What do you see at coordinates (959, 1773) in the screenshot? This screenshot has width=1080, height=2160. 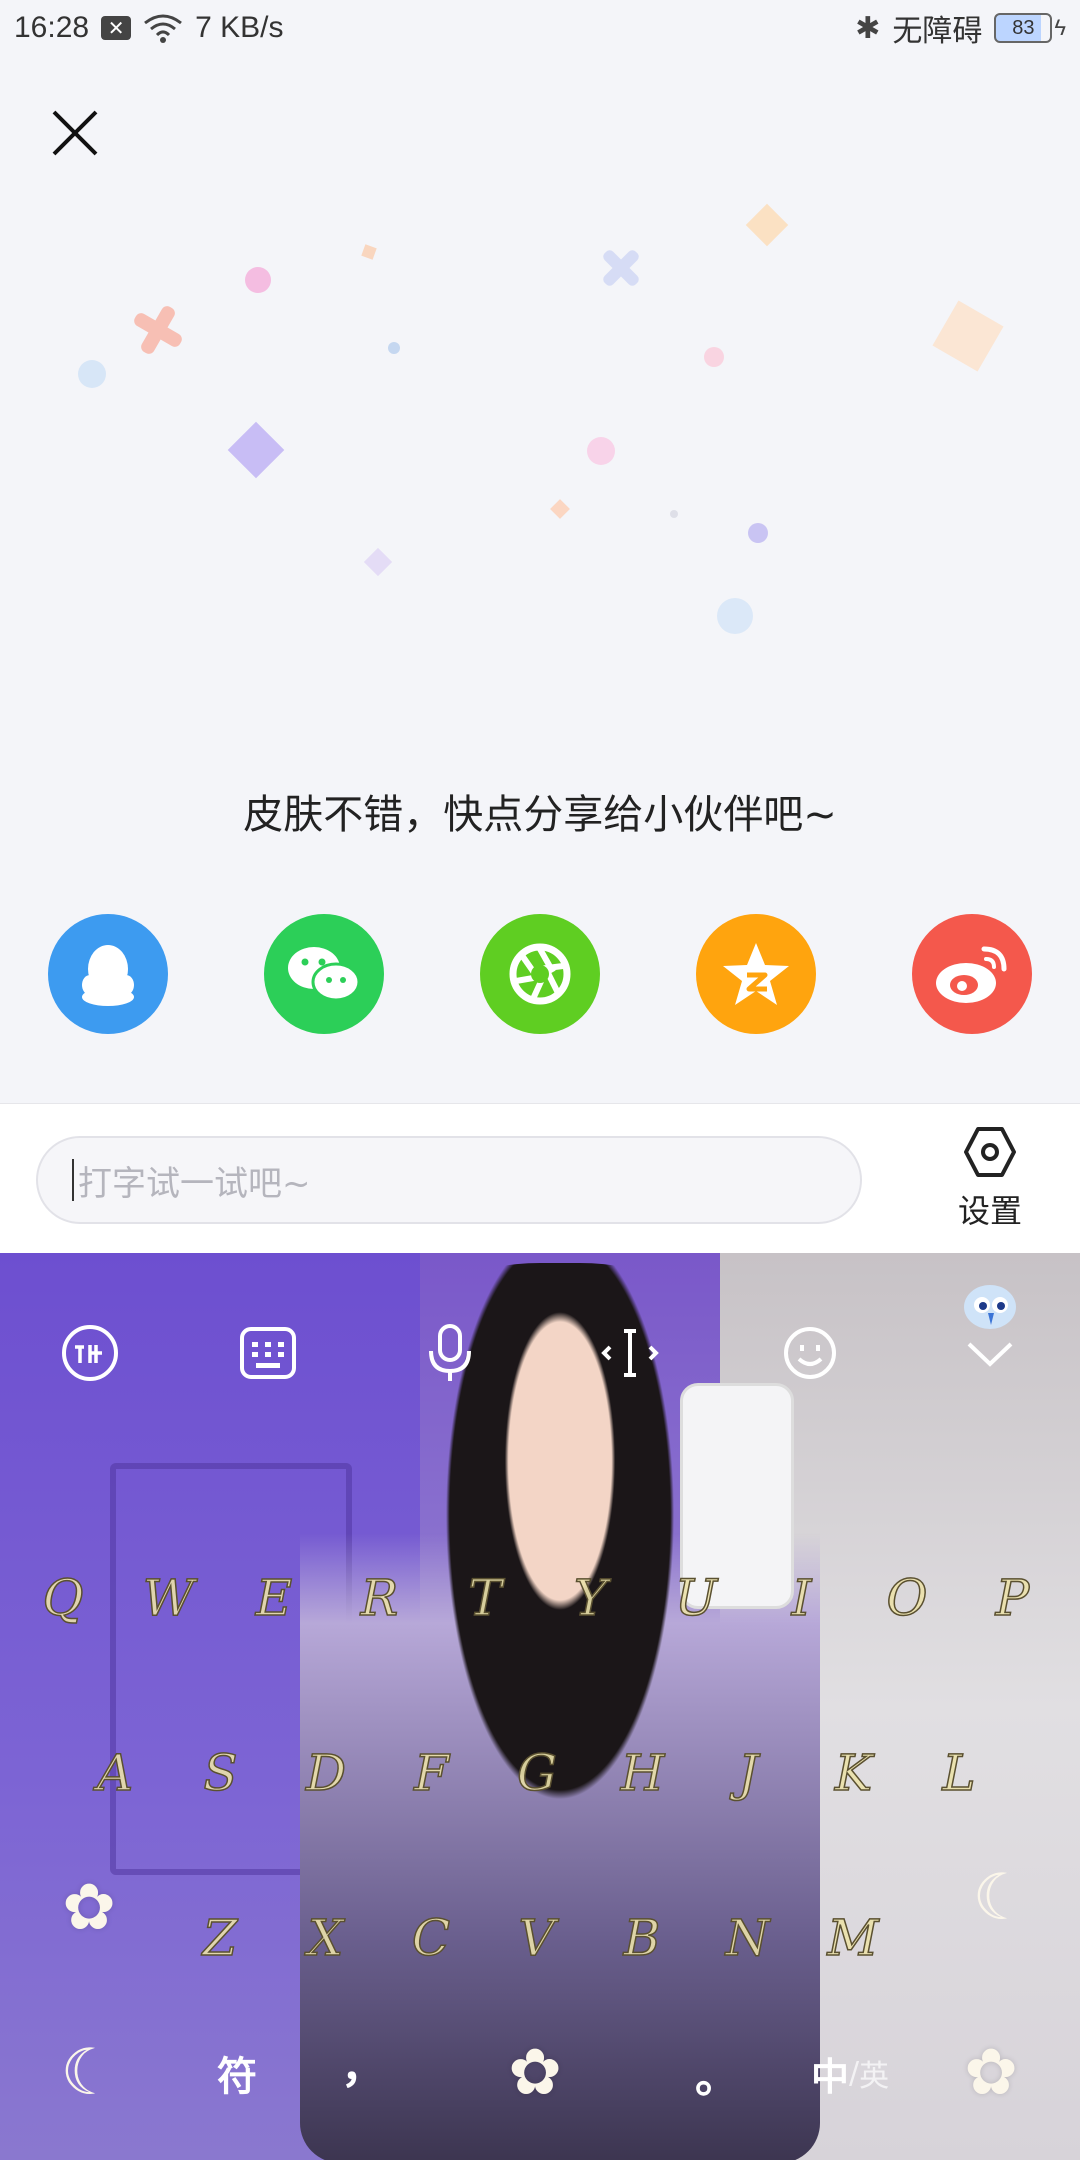 I see `key-l: L` at bounding box center [959, 1773].